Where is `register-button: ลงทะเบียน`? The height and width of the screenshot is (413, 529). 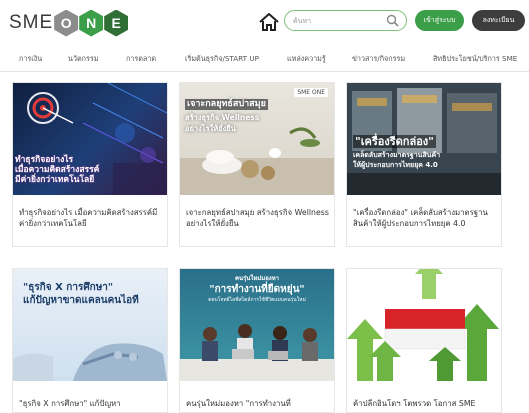 register-button: ลงทะเบียน is located at coordinates (498, 20).